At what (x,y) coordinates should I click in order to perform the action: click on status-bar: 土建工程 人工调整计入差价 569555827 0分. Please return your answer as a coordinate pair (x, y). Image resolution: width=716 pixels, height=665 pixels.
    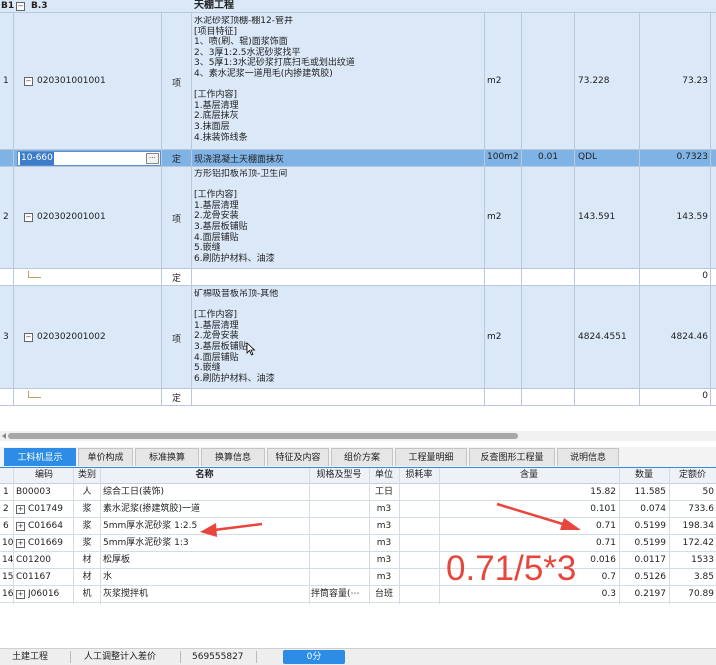
    Looking at the image, I should click on (358, 656).